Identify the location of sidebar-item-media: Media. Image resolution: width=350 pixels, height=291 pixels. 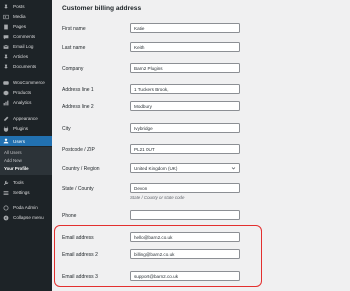
(26, 16).